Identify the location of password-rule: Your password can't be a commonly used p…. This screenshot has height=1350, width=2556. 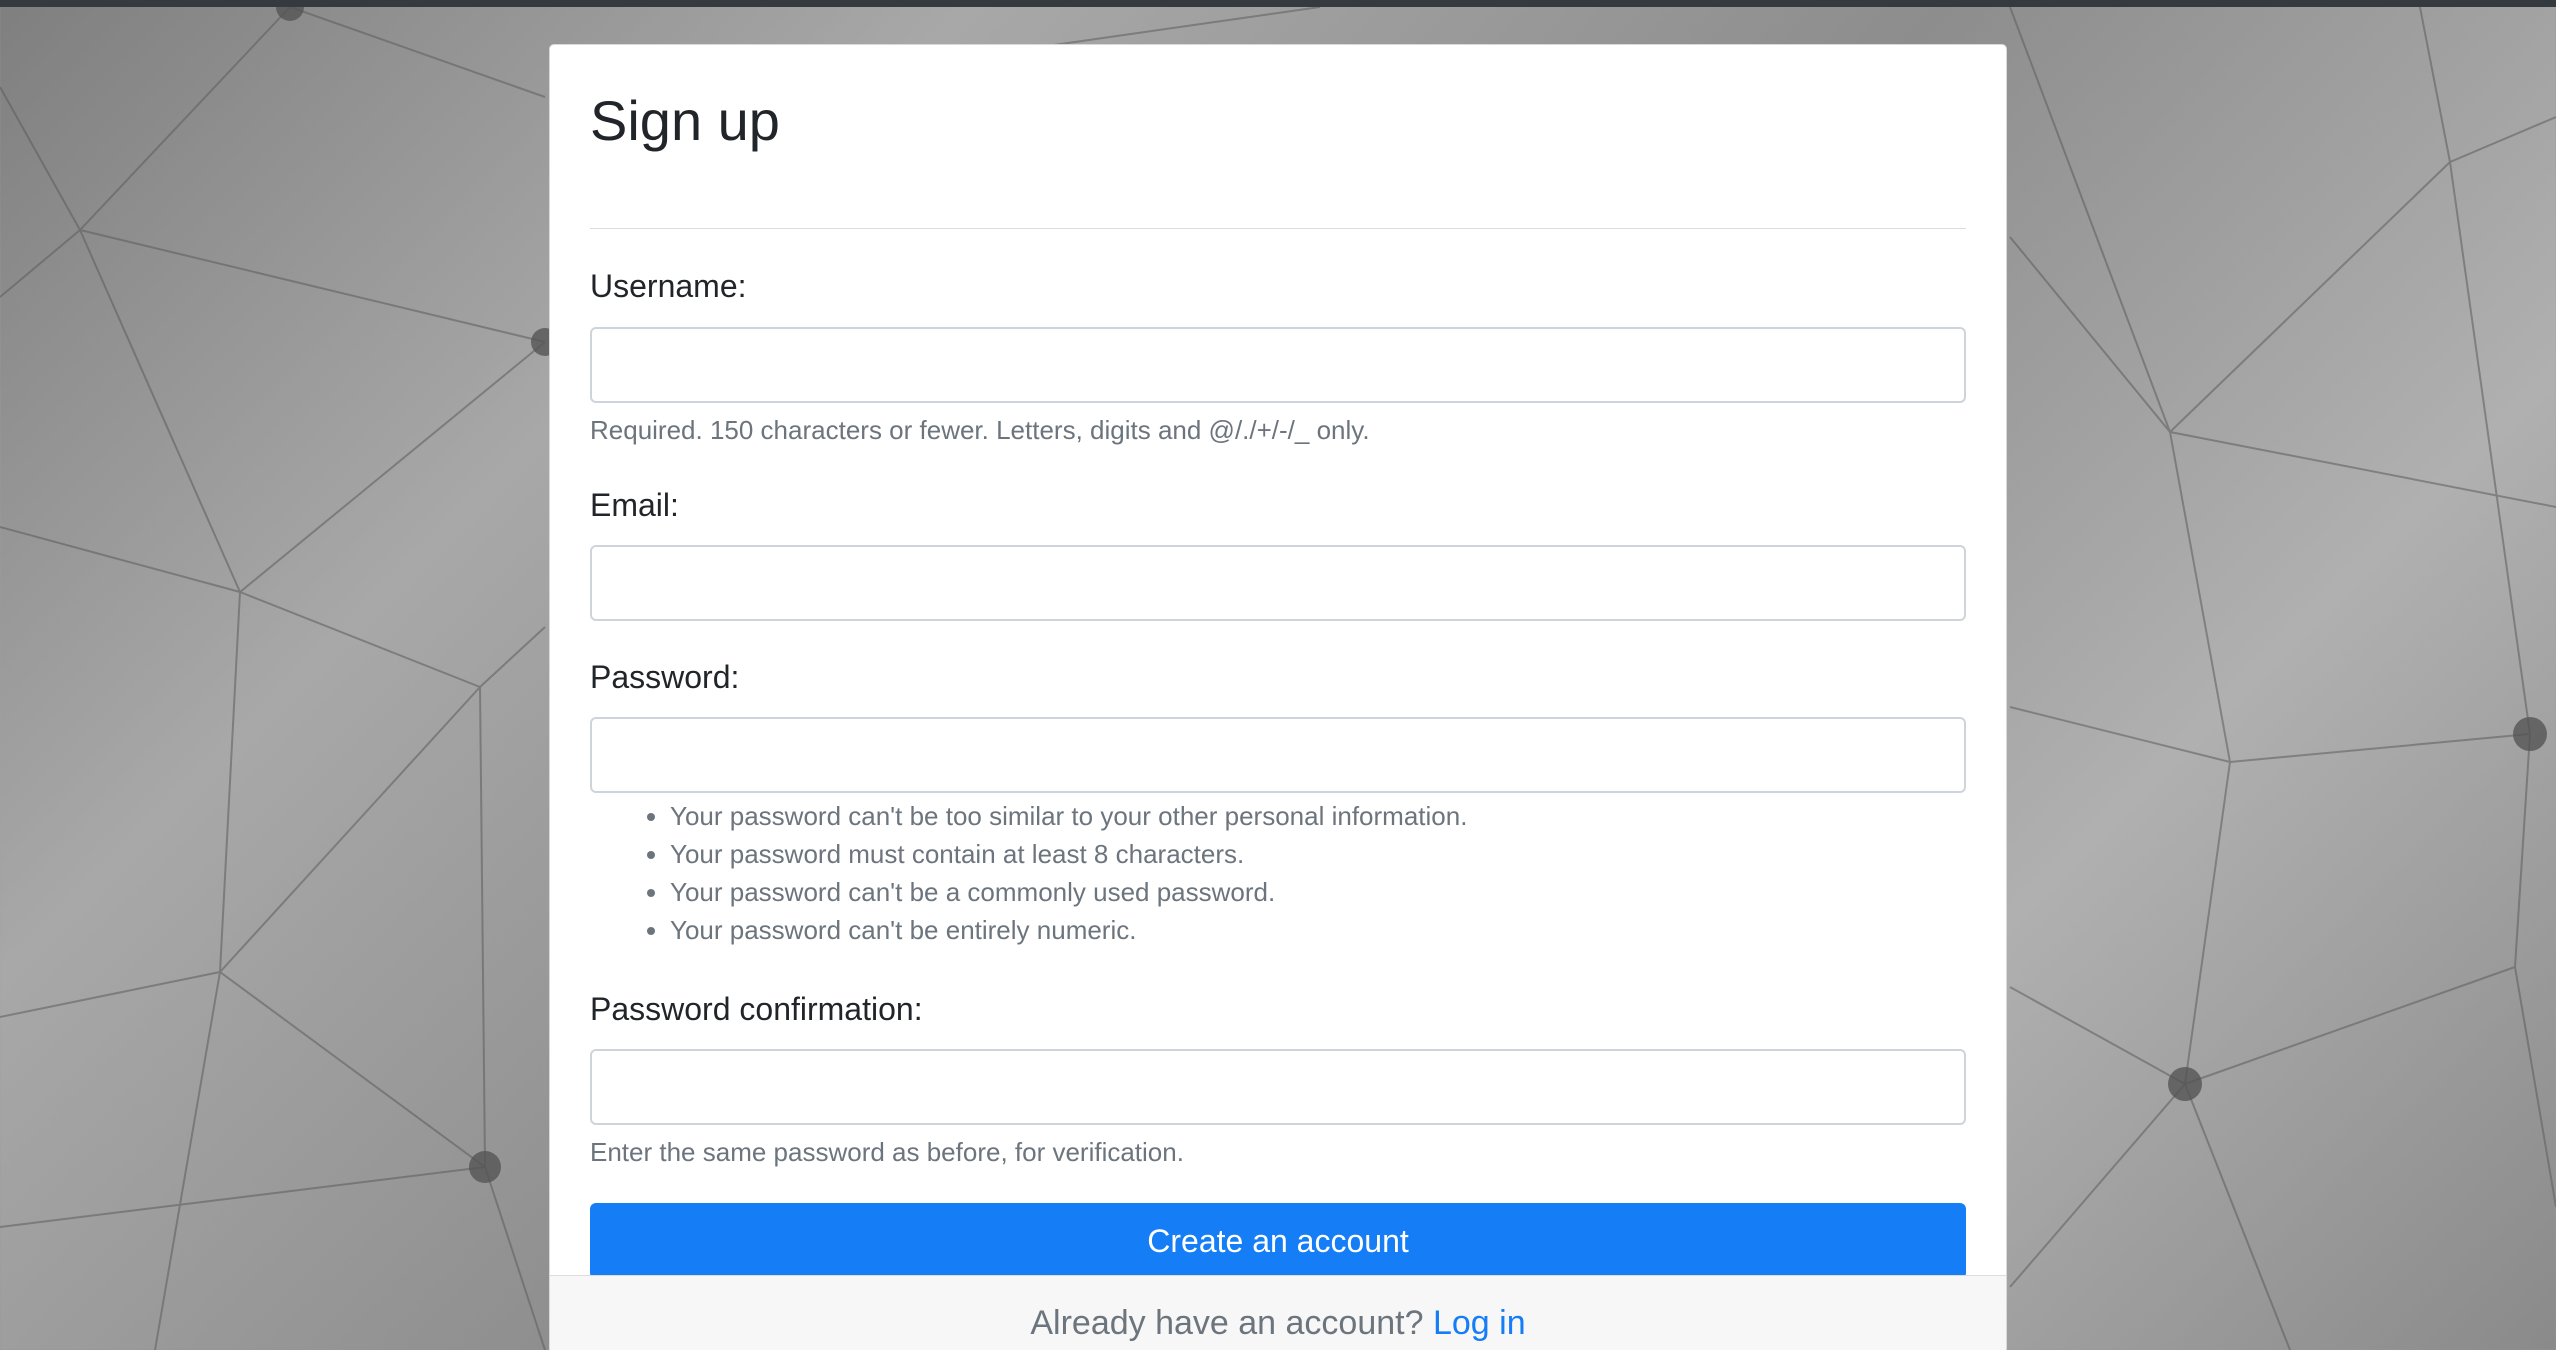
(1068, 892).